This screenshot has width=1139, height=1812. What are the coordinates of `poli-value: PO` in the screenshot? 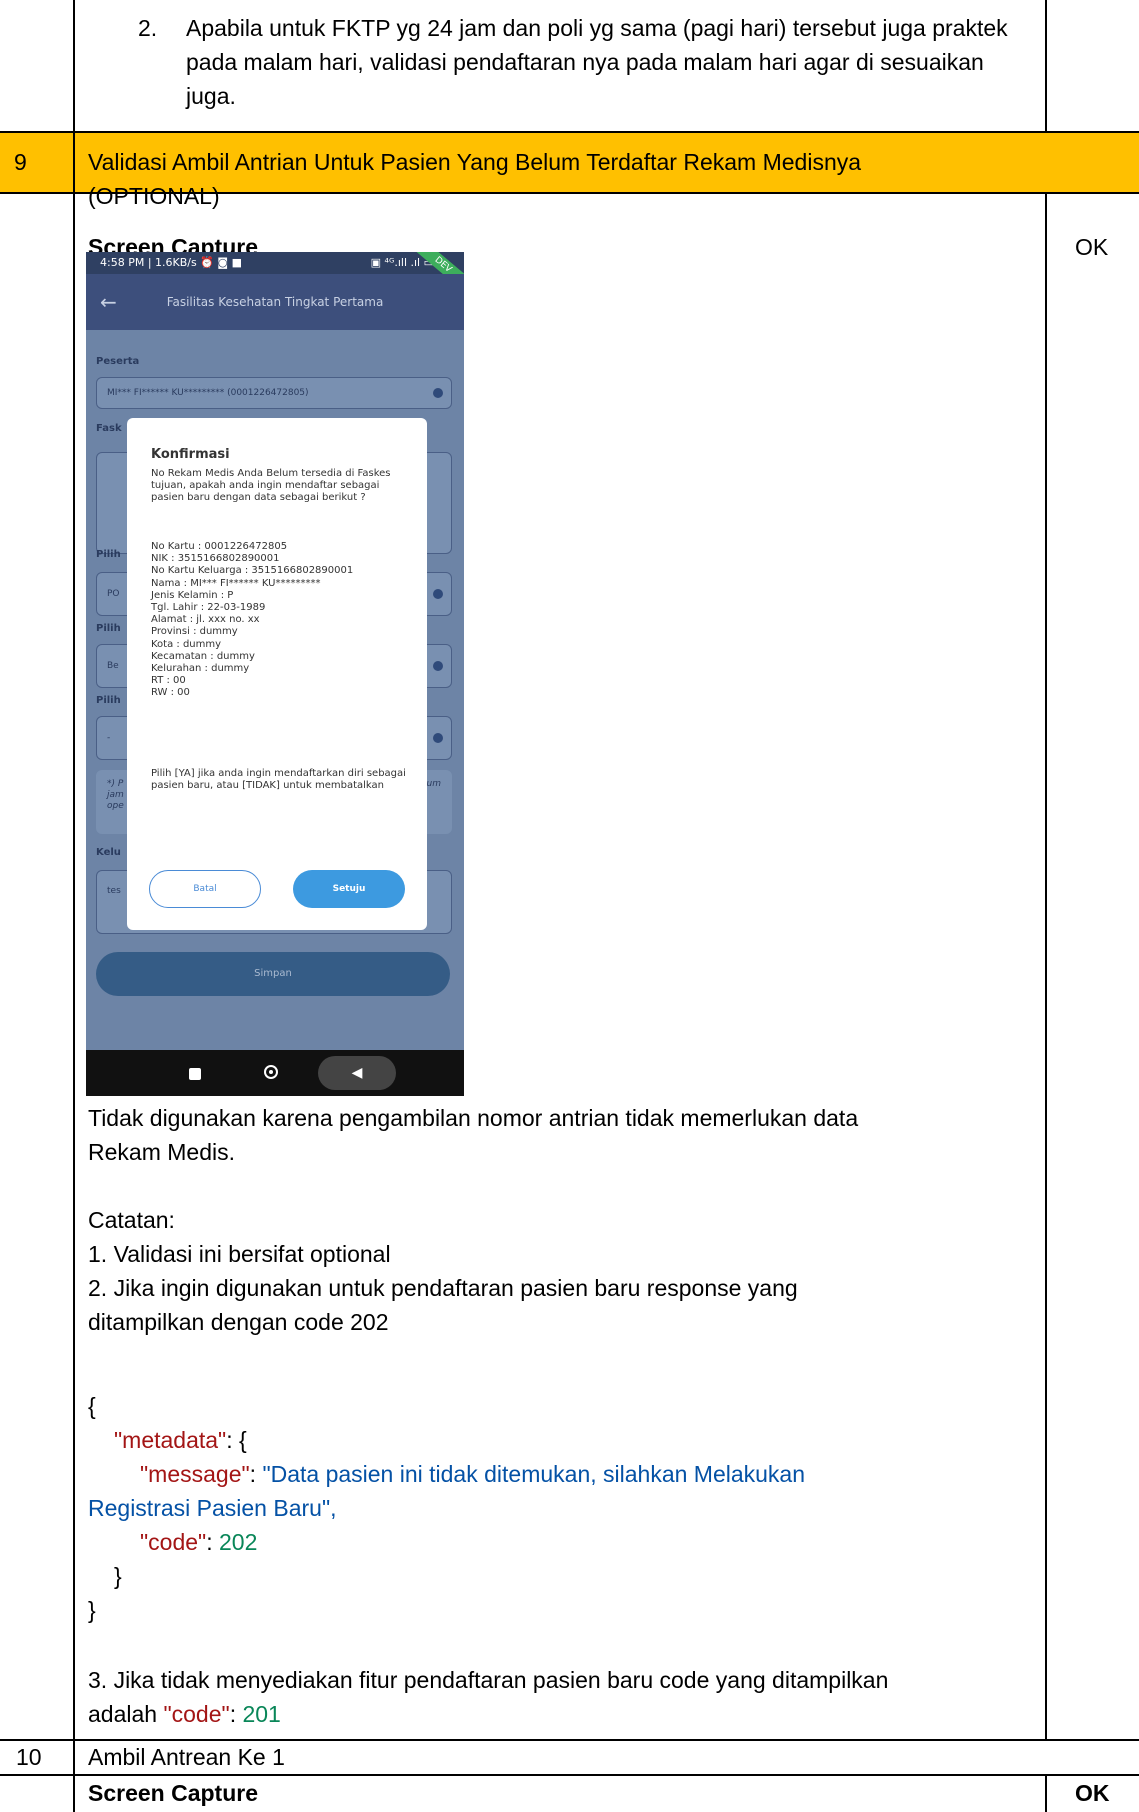 It's located at (113, 594).